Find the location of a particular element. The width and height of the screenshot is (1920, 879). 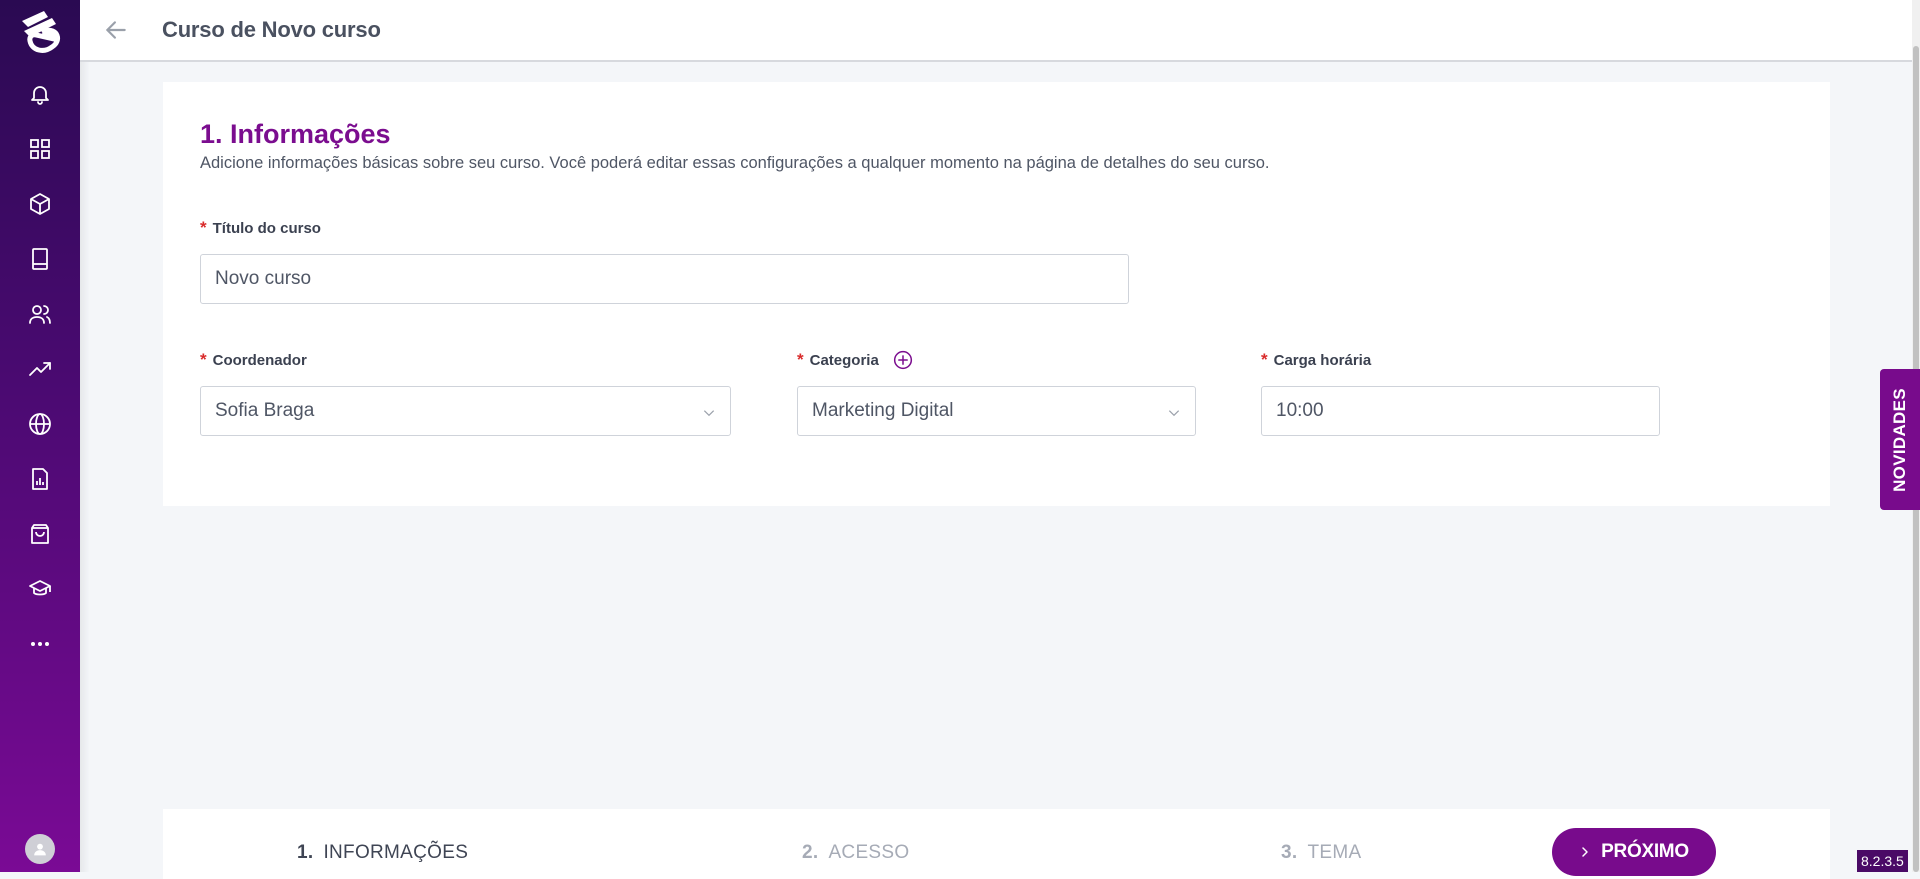

bell-icon is located at coordinates (40, 93).